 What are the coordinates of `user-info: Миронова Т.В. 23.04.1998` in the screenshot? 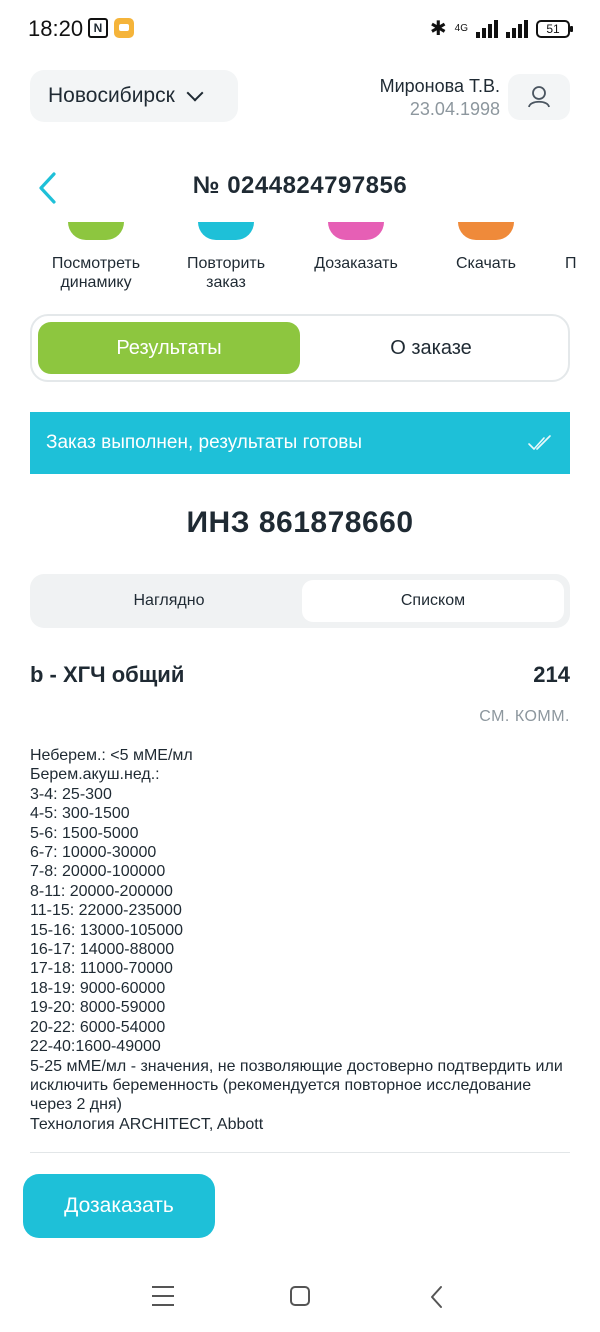 It's located at (440, 98).